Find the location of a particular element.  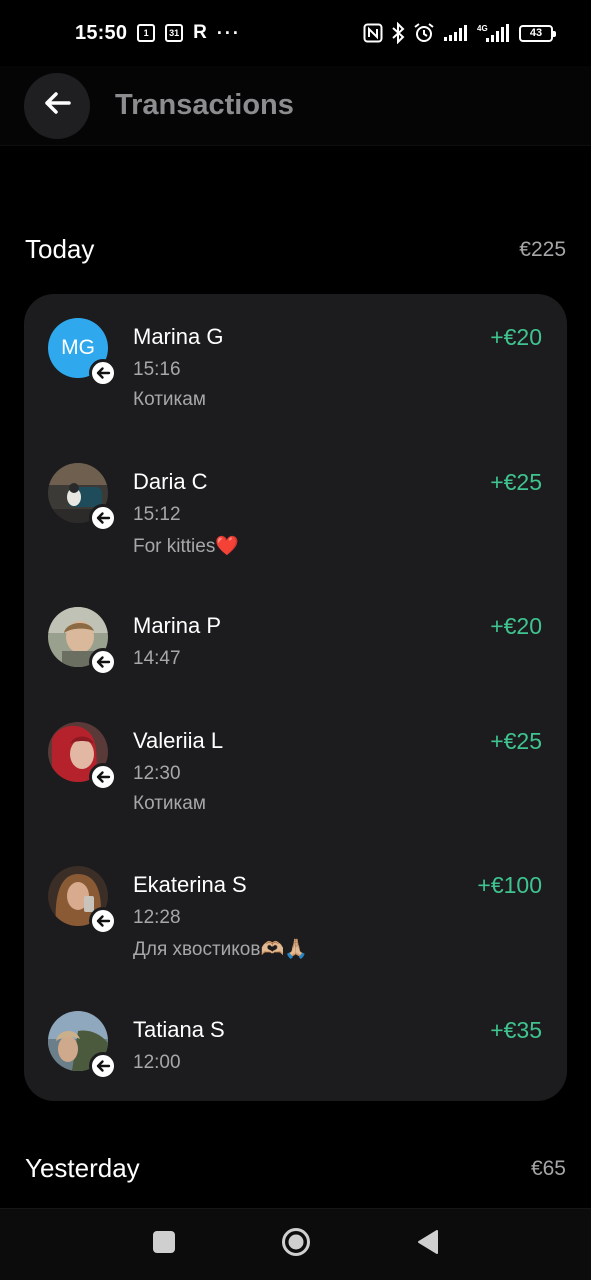

page-title: Transactions is located at coordinates (204, 105).